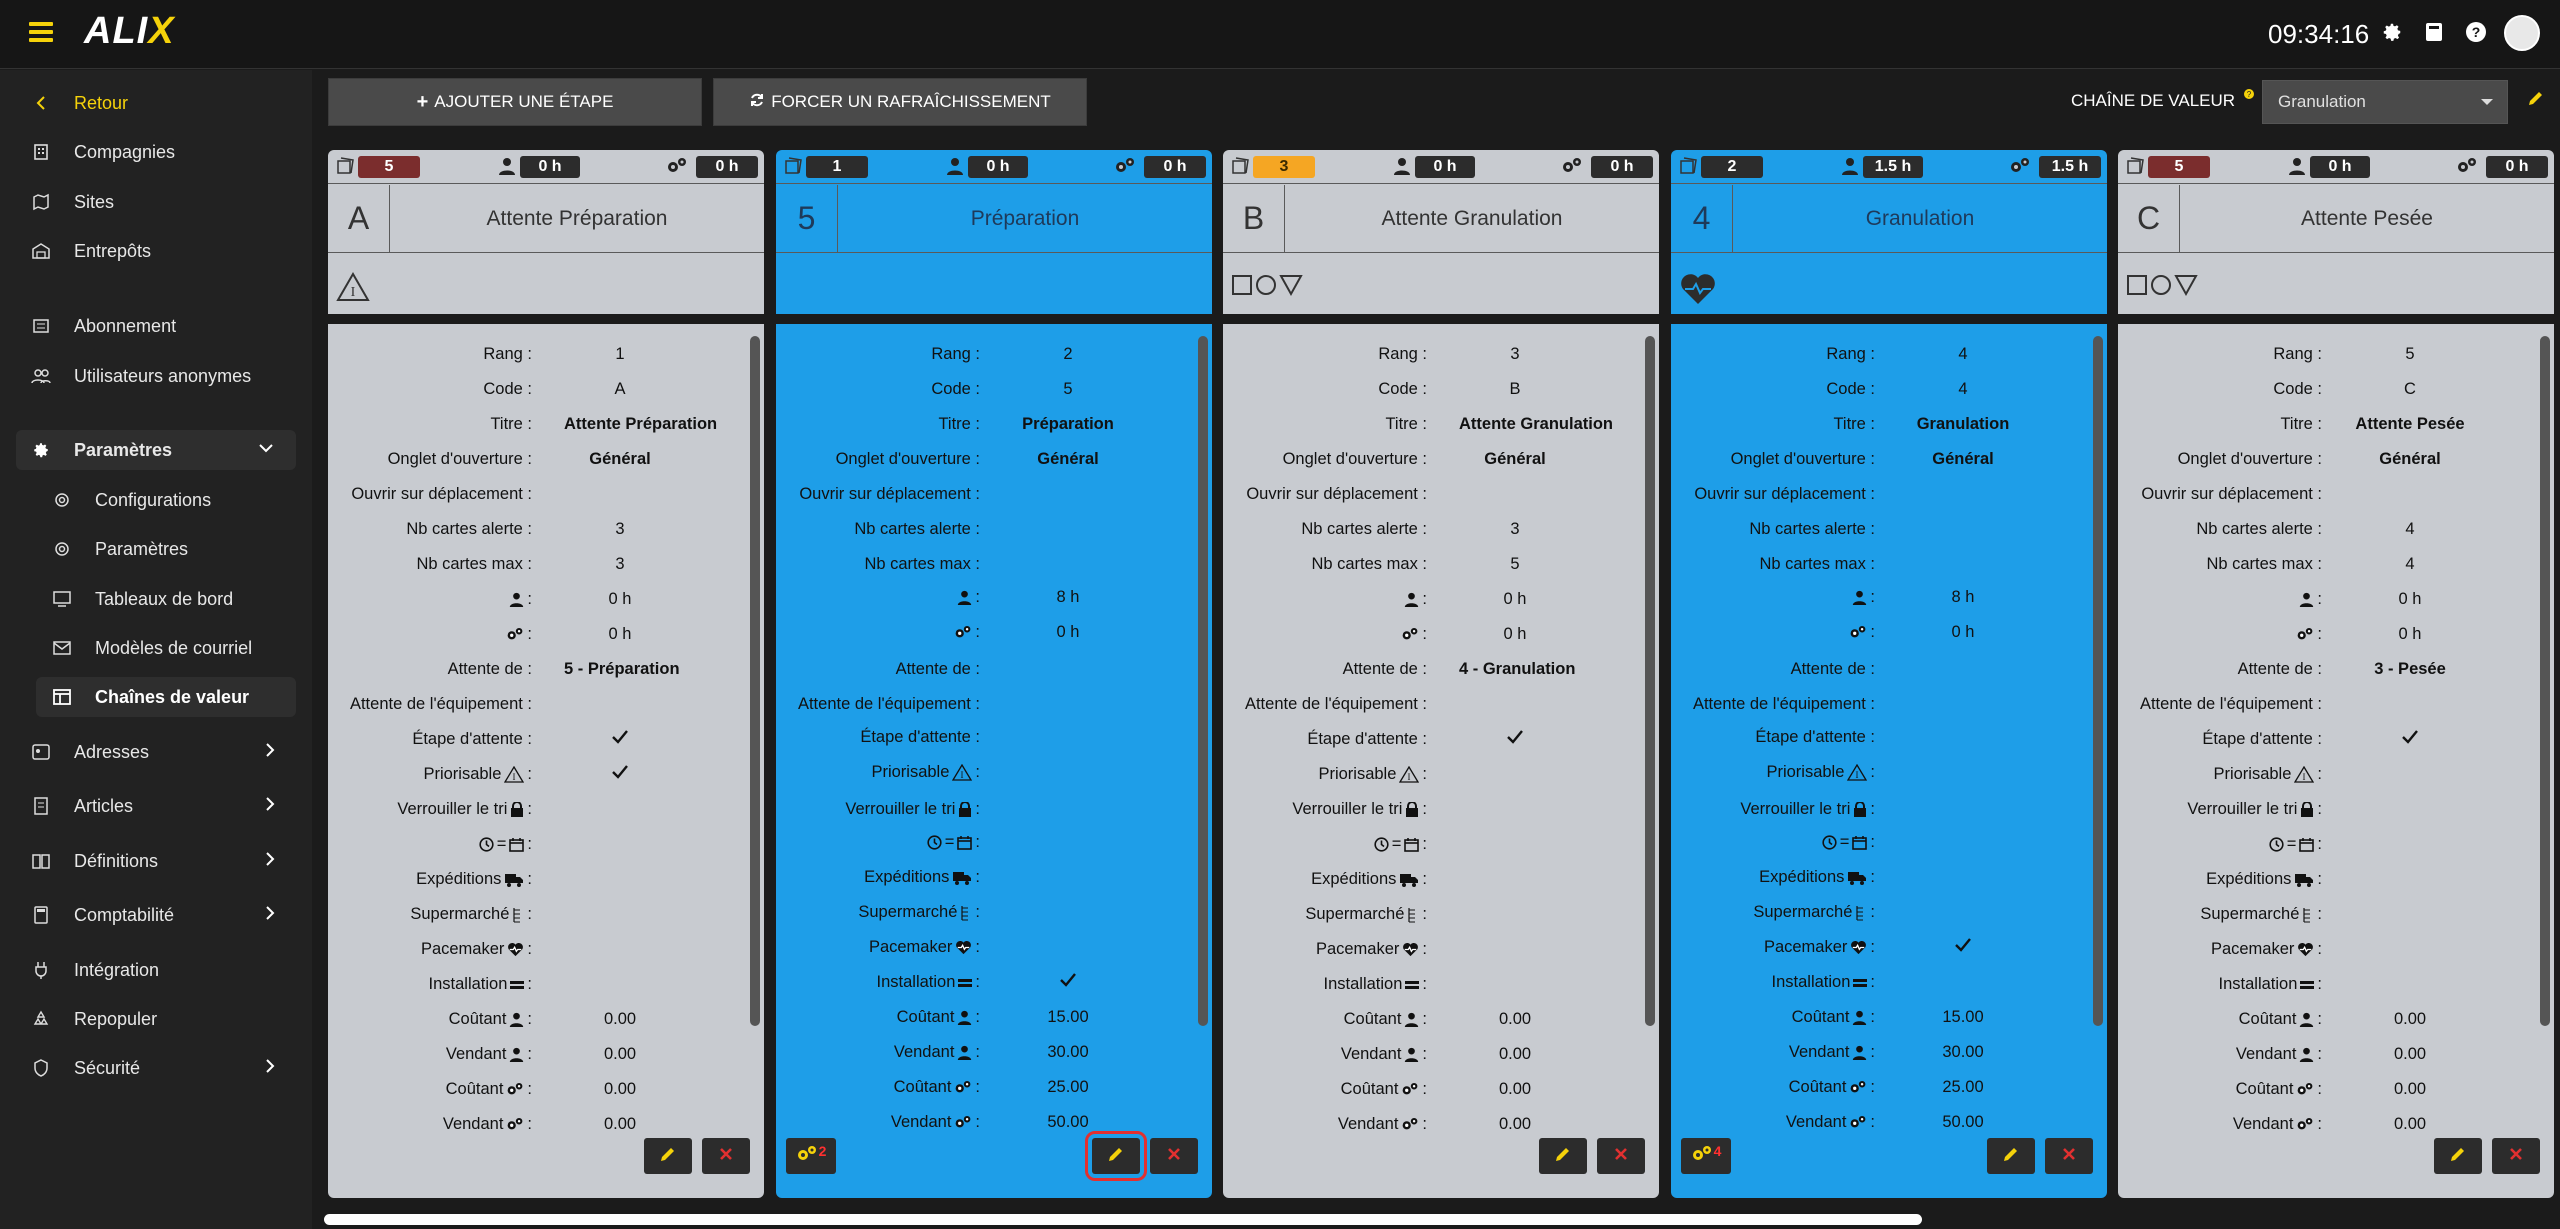 The width and height of the screenshot is (2560, 1229). What do you see at coordinates (1889, 1017) in the screenshot?
I see `detail-row: Coûtant: 15.00` at bounding box center [1889, 1017].